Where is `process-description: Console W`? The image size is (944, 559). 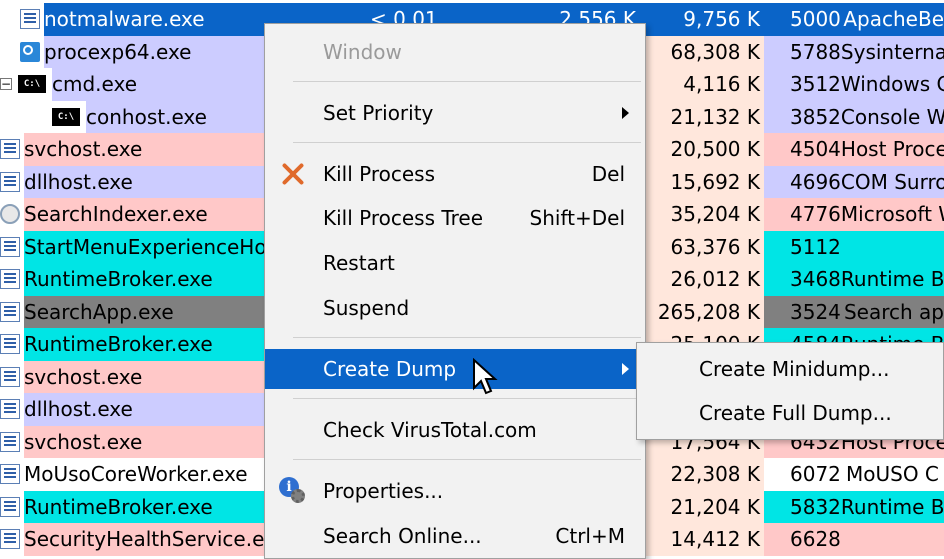
process-description: Console W is located at coordinates (892, 116).